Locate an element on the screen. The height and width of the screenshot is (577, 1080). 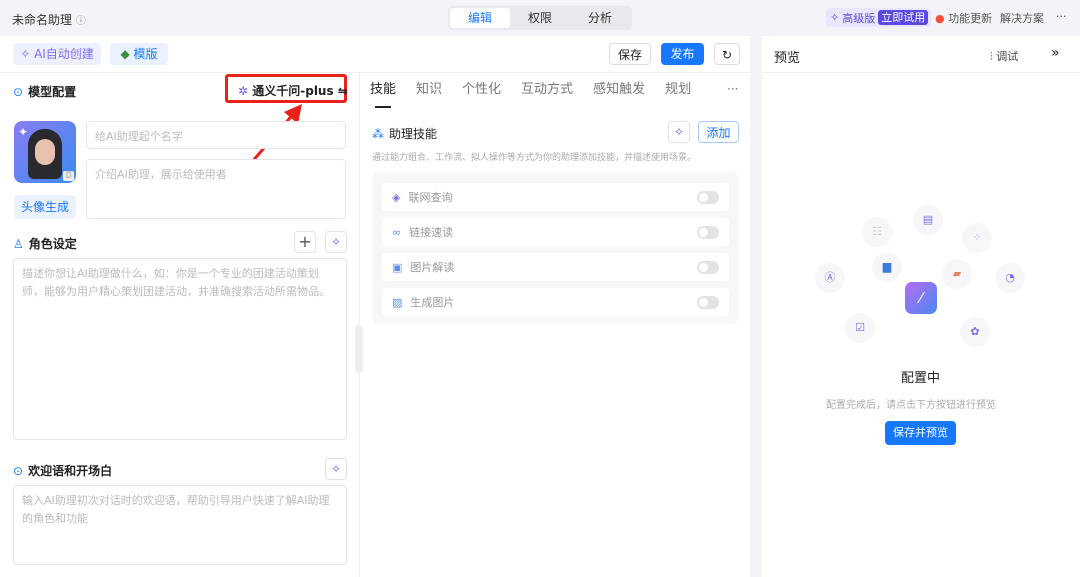
magic-icon: ✧ is located at coordinates (835, 17).